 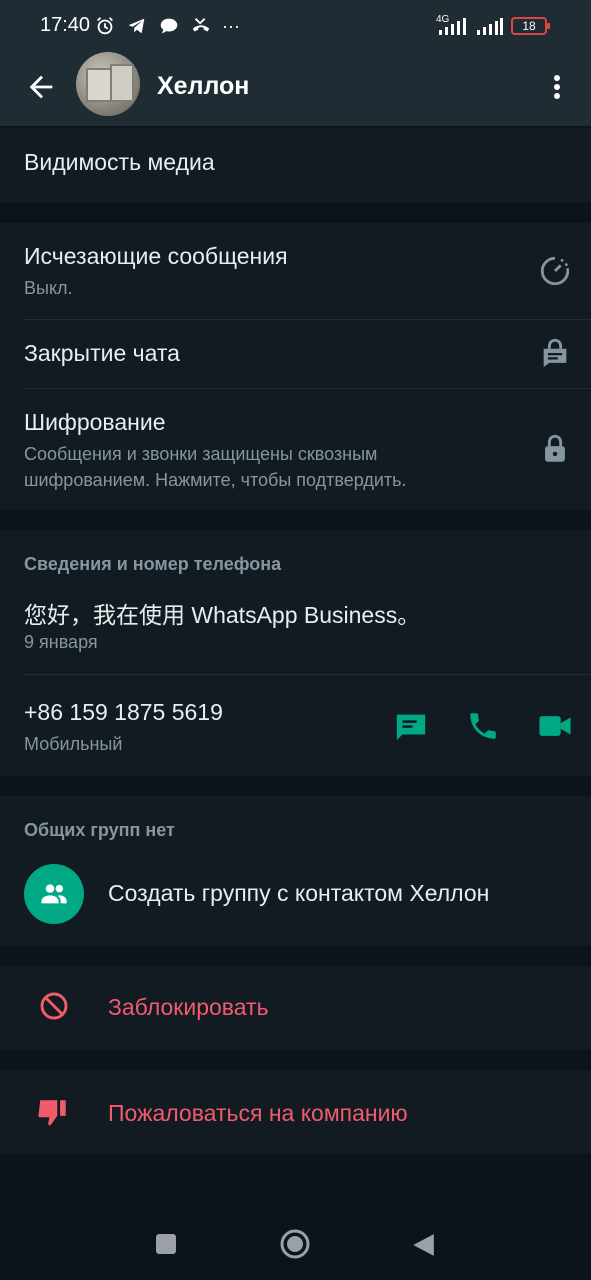 I want to click on status-bar: 17:40 ··· 4G 18, so click(x=295, y=26).